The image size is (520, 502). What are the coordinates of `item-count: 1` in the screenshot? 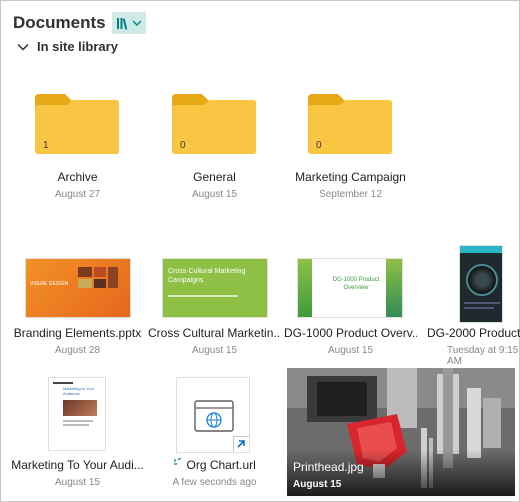 It's located at (46, 145).